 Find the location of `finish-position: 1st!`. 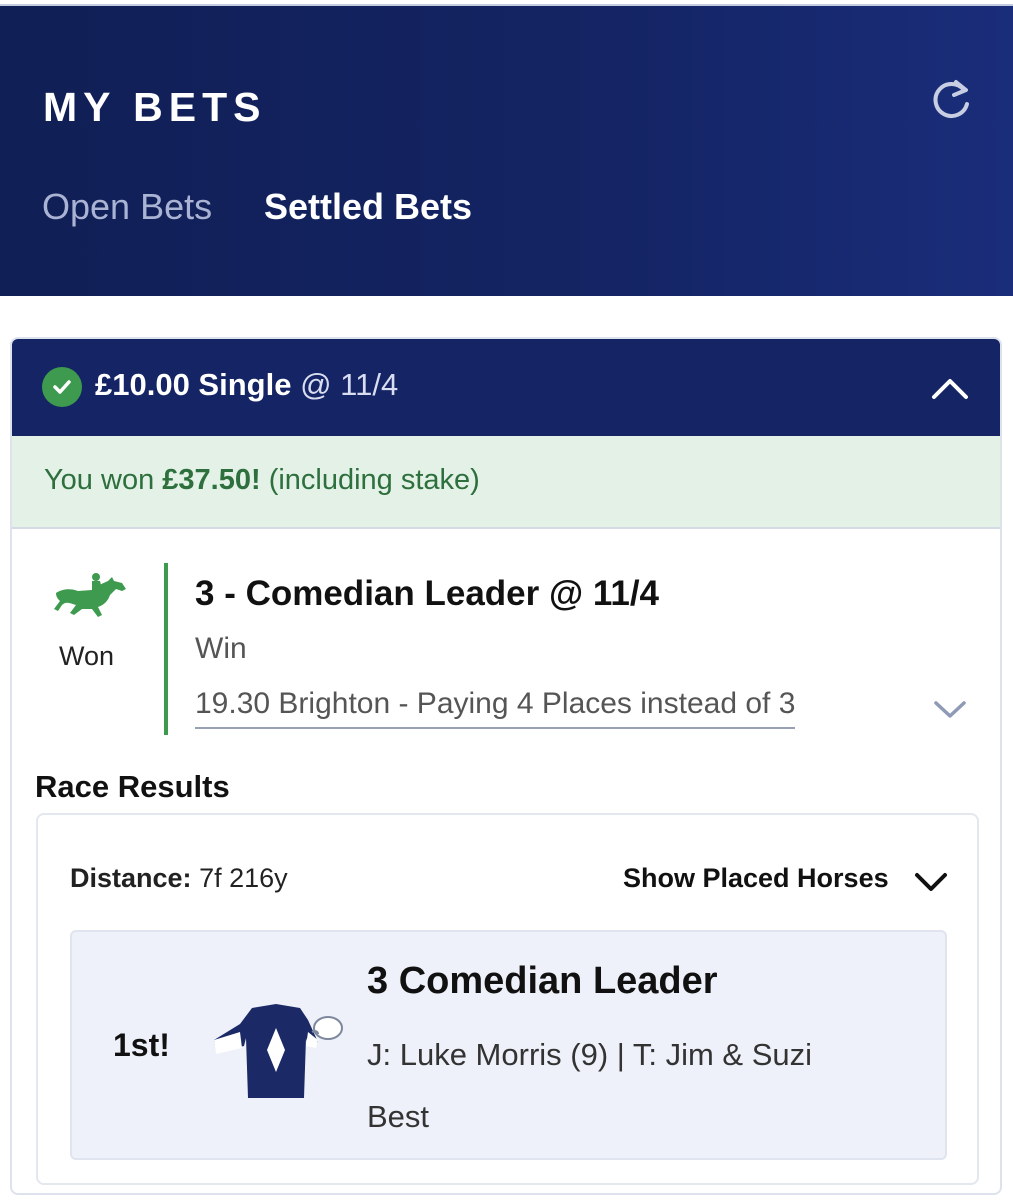

finish-position: 1st! is located at coordinates (141, 1045).